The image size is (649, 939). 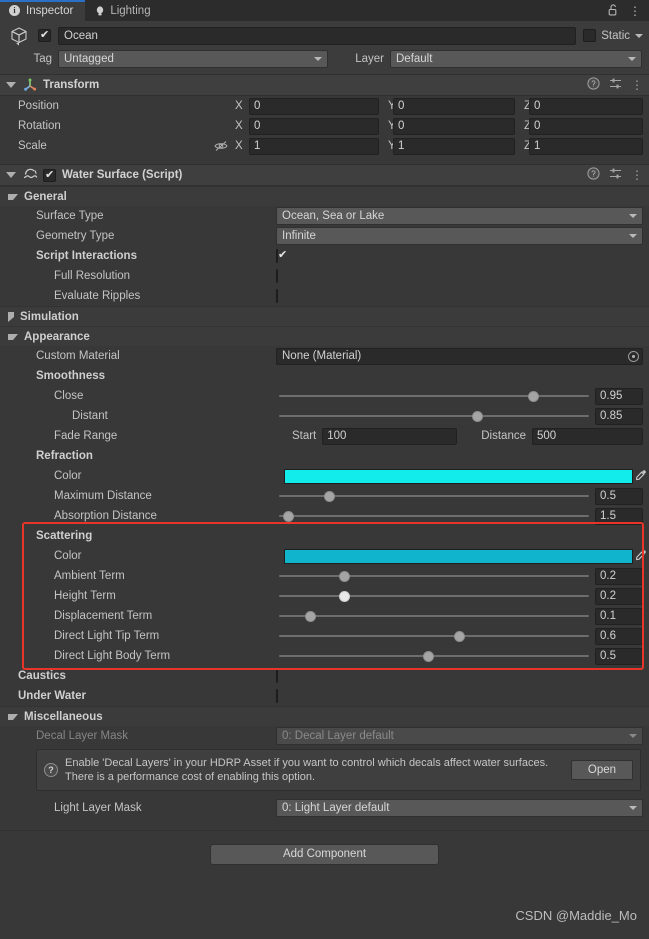 What do you see at coordinates (434, 396) in the screenshot?
I see `close-slider` at bounding box center [434, 396].